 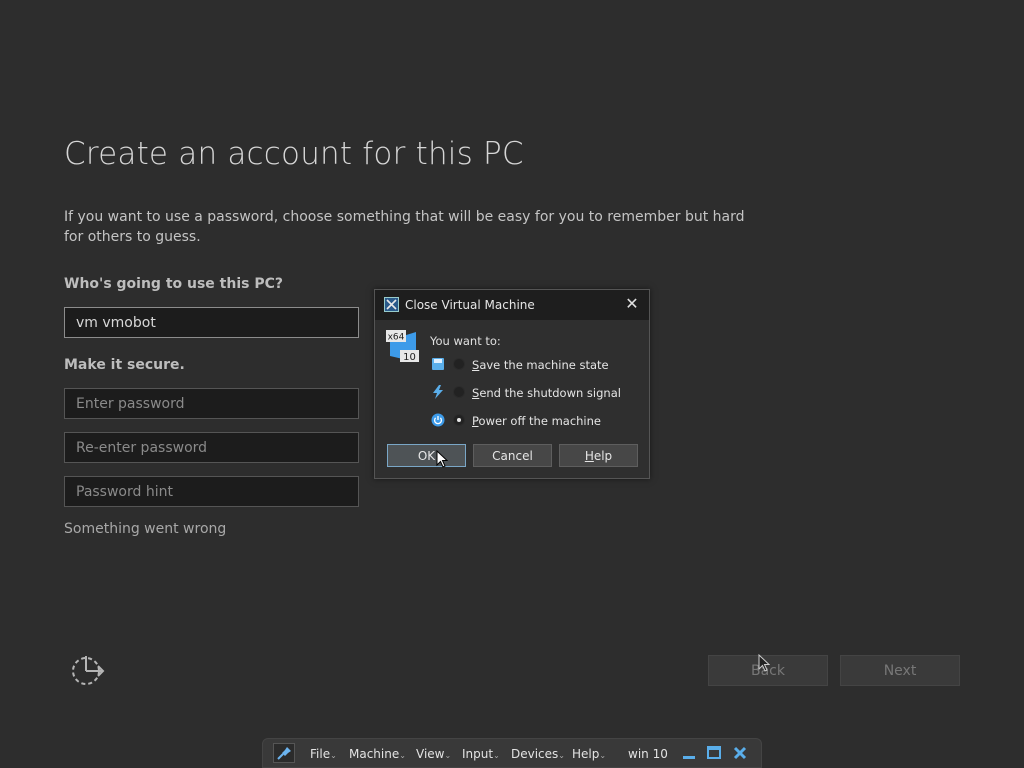 What do you see at coordinates (459, 420) in the screenshot?
I see `radio-power-off` at bounding box center [459, 420].